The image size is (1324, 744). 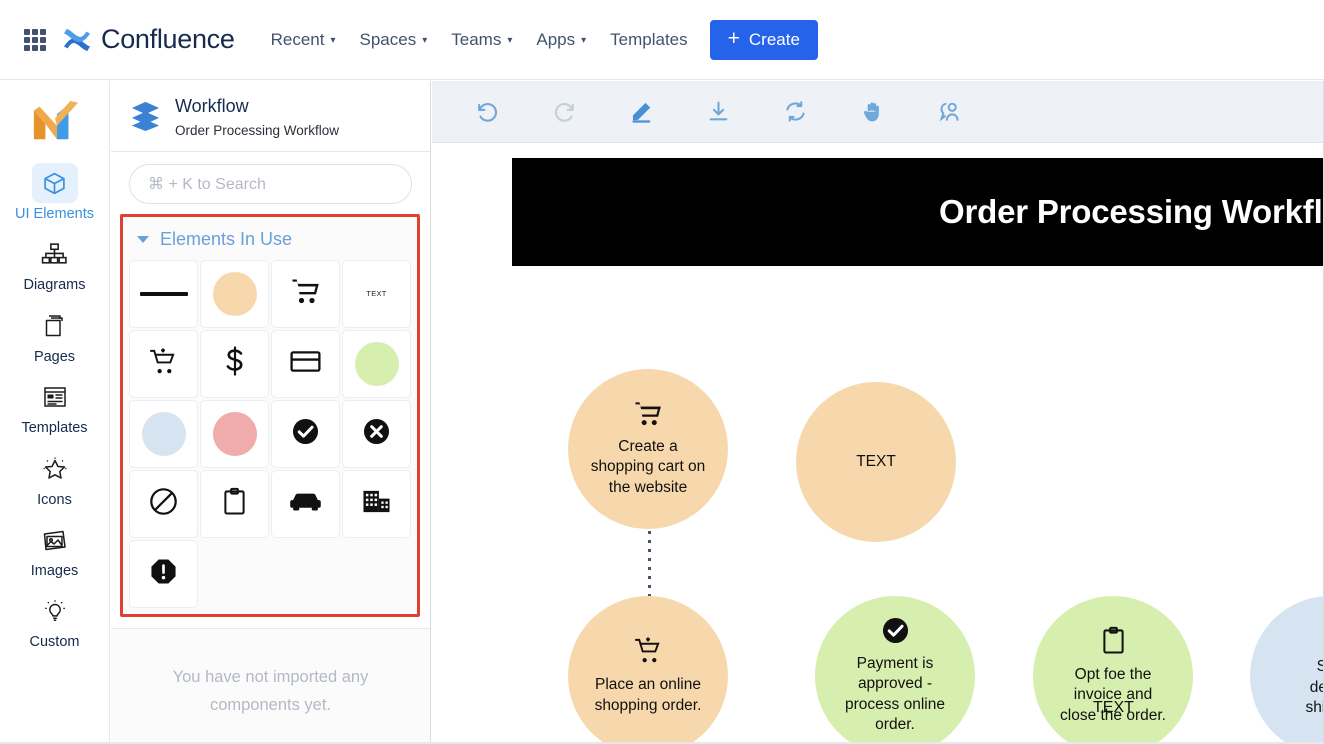 What do you see at coordinates (163, 503) in the screenshot?
I see `element-no-entry` at bounding box center [163, 503].